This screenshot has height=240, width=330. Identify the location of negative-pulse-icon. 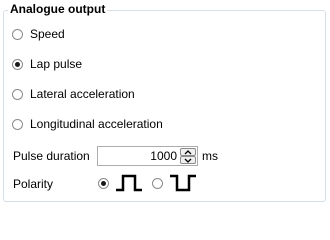
(183, 183).